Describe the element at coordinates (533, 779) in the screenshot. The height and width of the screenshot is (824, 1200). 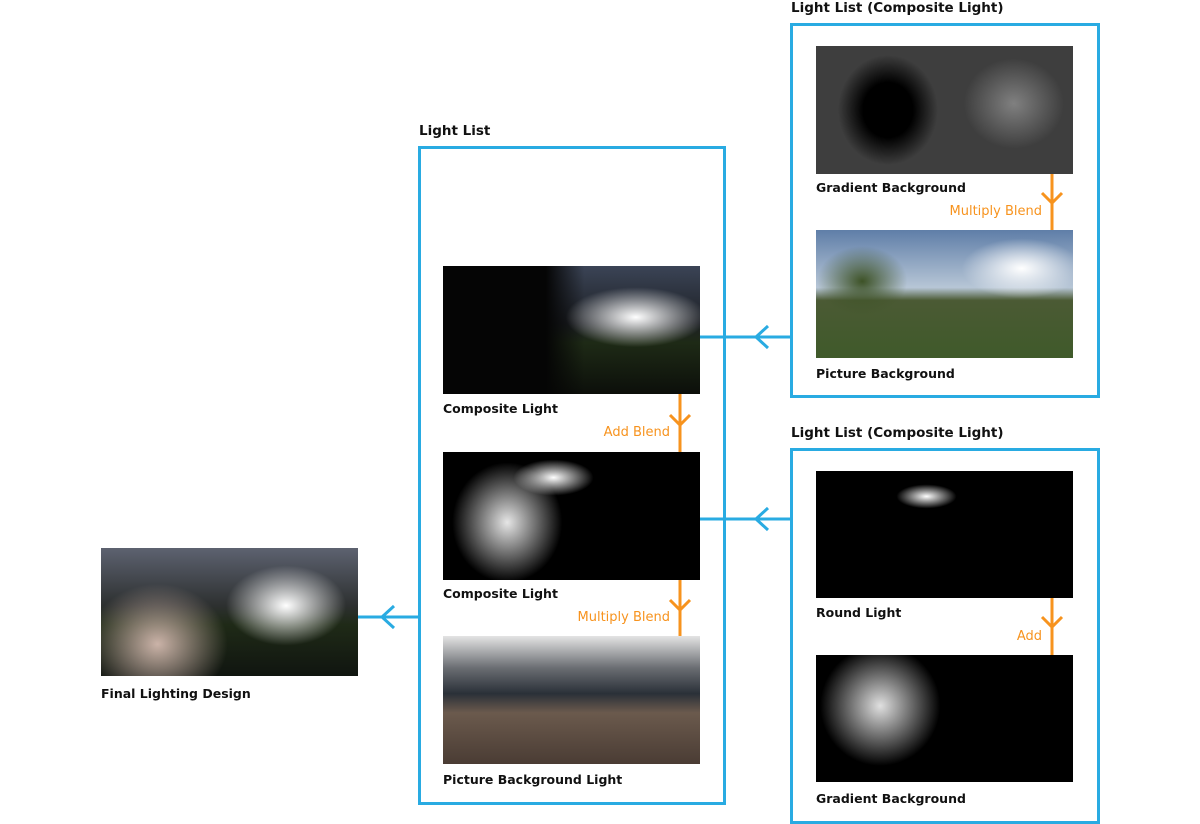
I see `item-caption: Picture Background Light` at that location.